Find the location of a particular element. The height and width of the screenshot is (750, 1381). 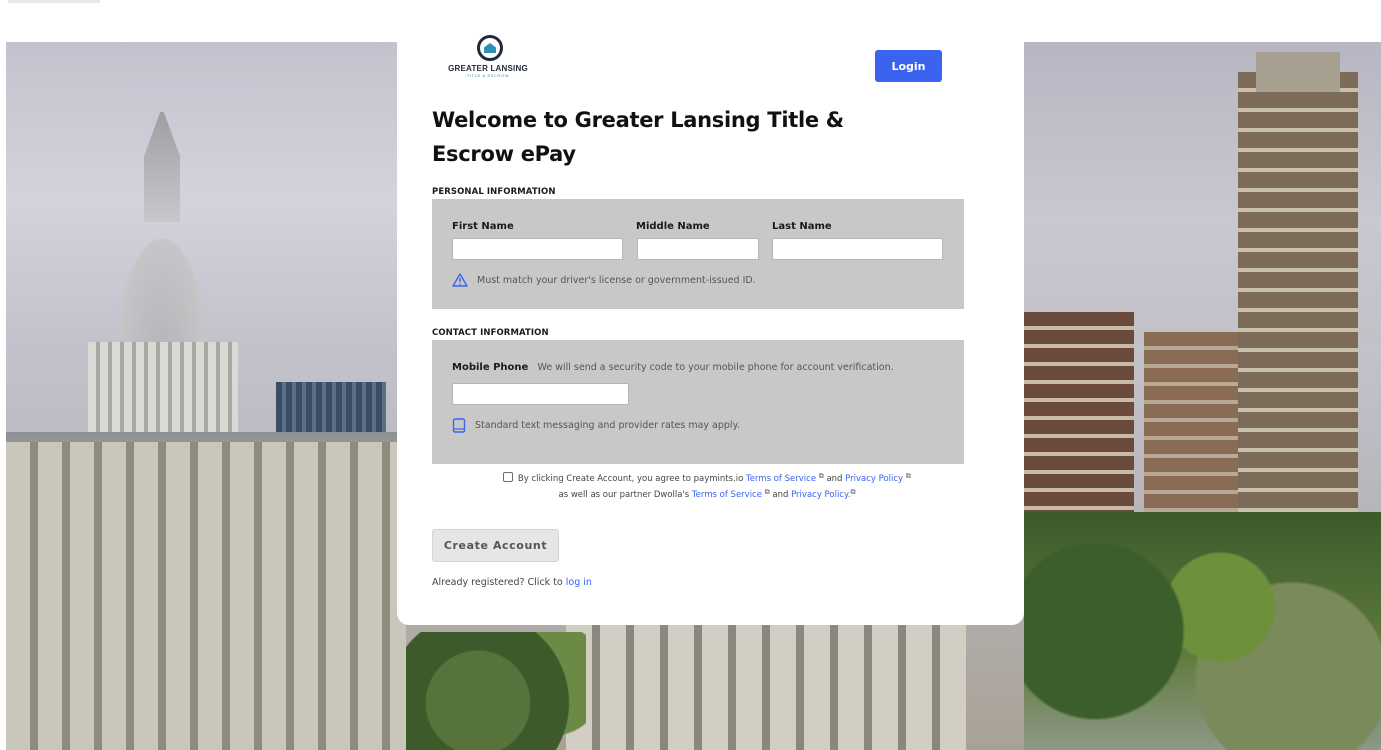

terms-and-1: and is located at coordinates (834, 479).